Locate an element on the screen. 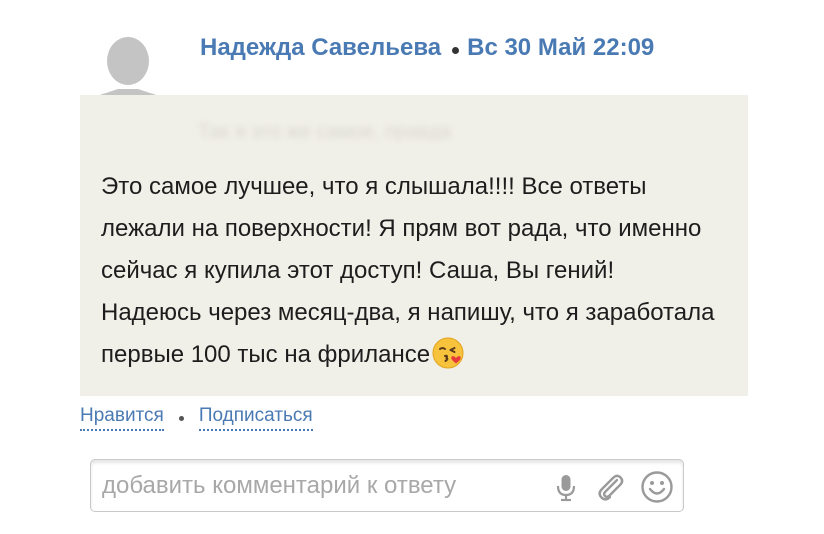 The image size is (824, 534). paperclip-icon is located at coordinates (610, 487).